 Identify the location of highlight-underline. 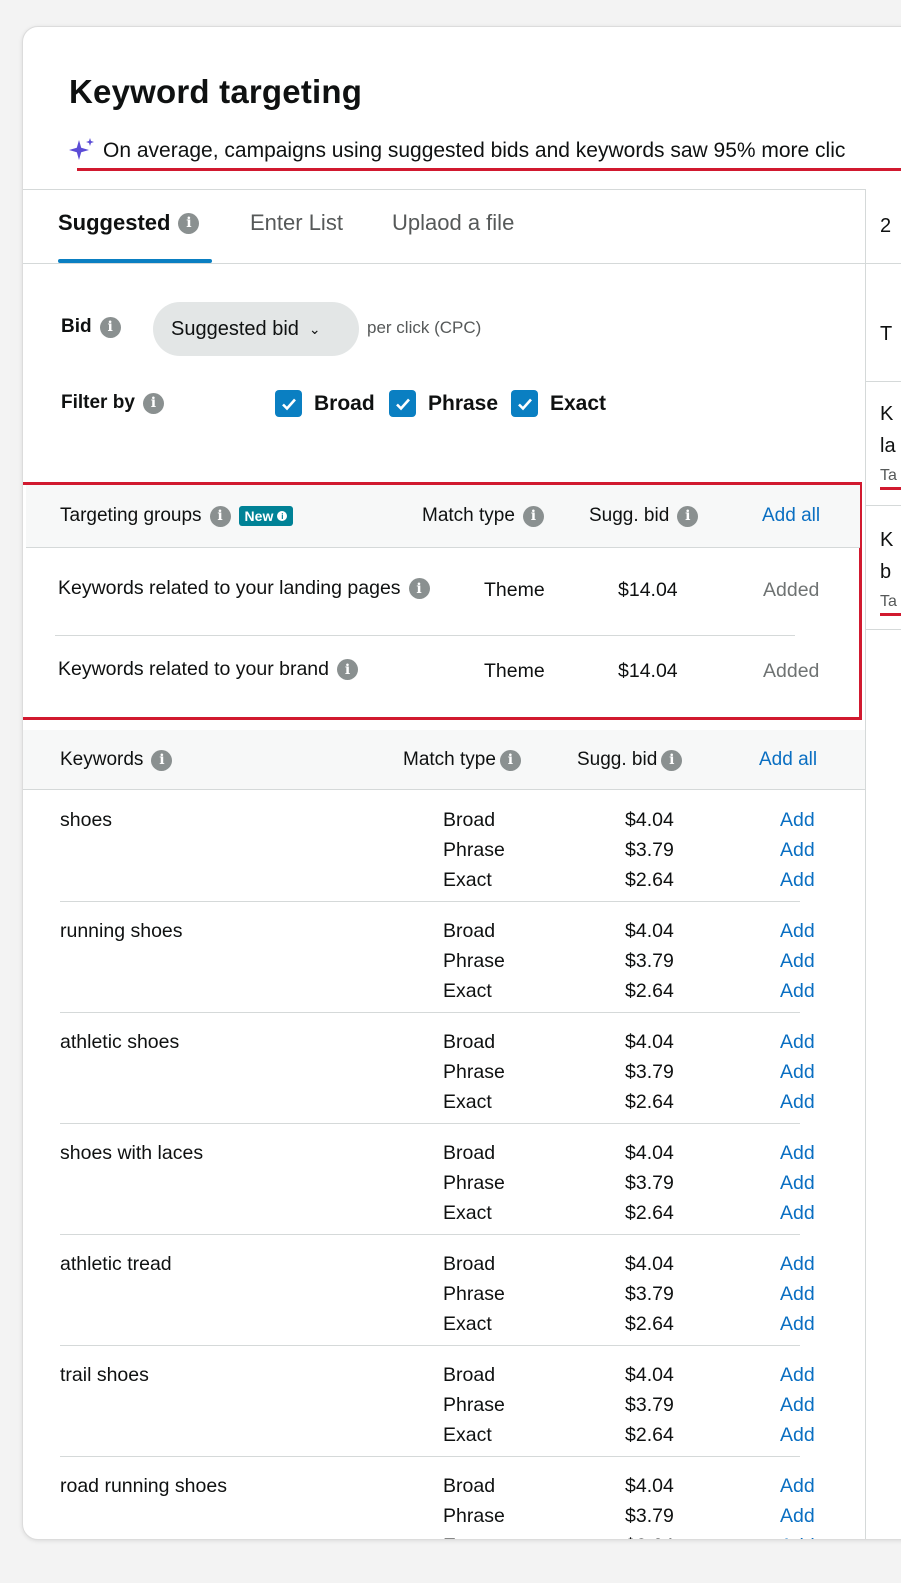
(890, 614).